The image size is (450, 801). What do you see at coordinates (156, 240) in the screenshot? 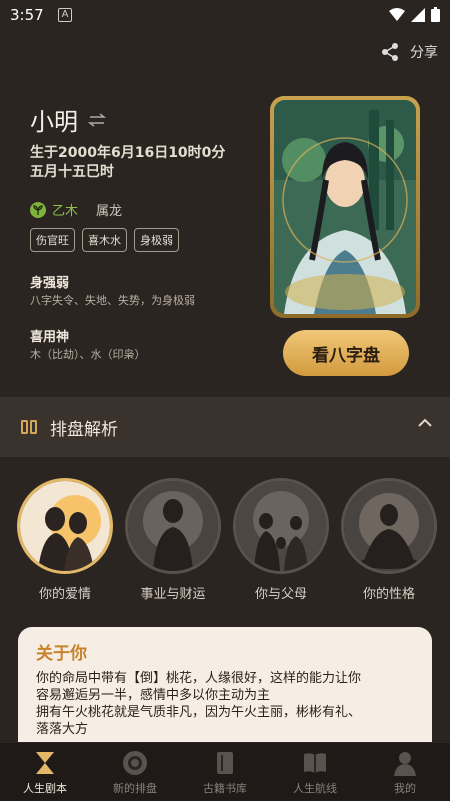
I see `trait-tag: 身极弱` at bounding box center [156, 240].